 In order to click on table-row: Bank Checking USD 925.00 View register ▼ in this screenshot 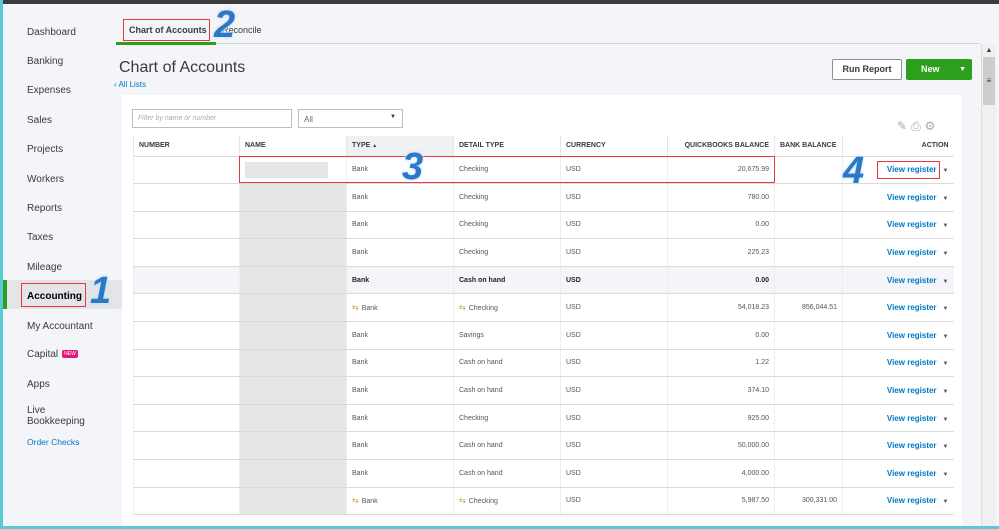, I will do `click(543, 418)`.